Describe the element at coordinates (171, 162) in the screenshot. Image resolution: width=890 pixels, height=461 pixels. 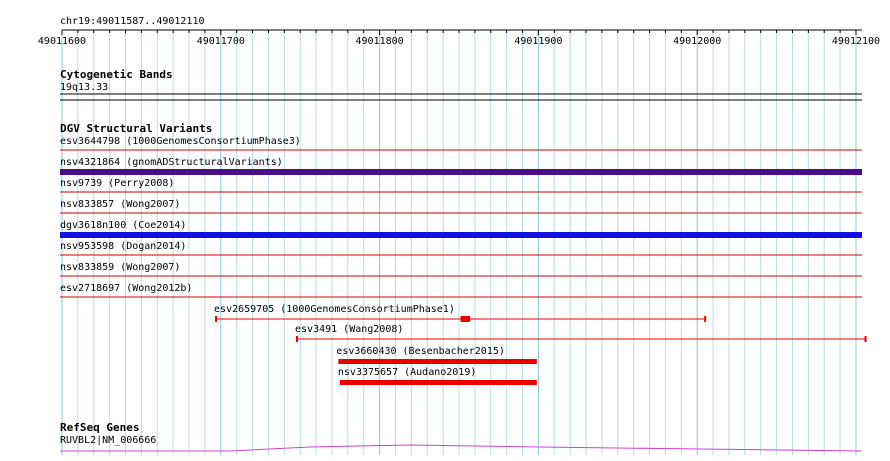
I see `dgv-variant-label: nsv4321864 (gnomADStructuralVariants)` at that location.